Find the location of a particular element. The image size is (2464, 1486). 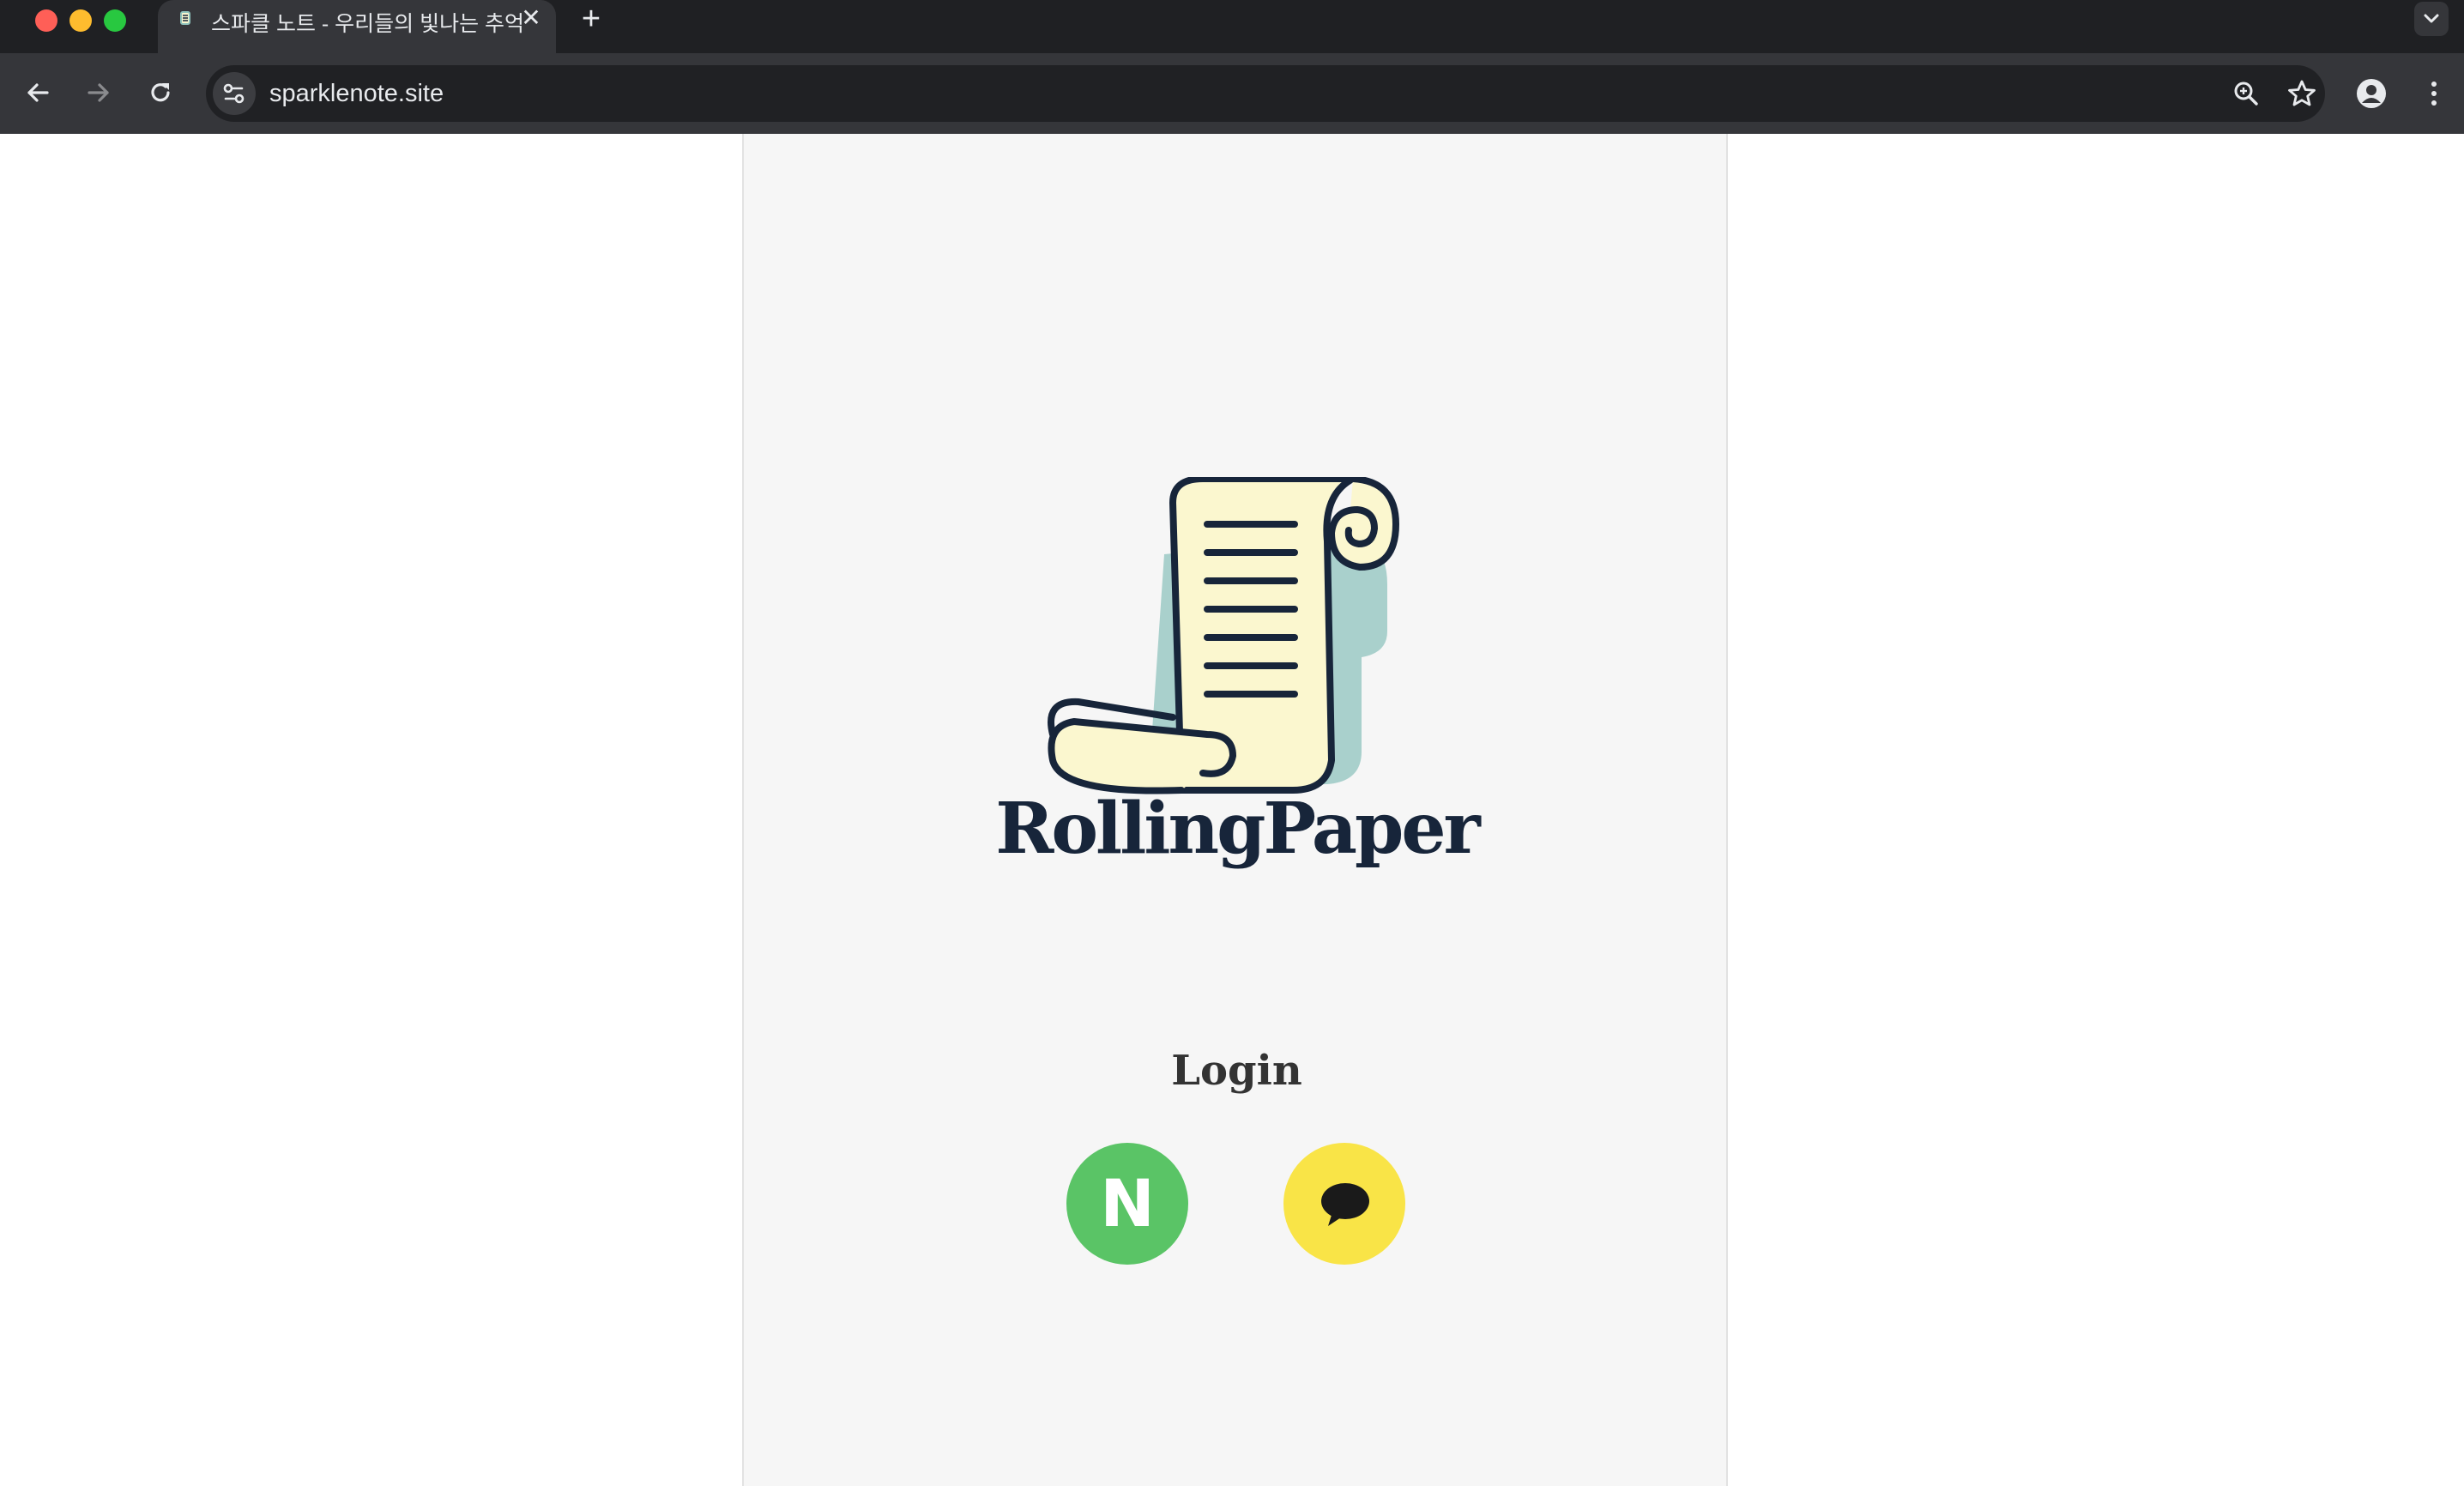

browser-toolbar: sparklenote.site is located at coordinates (1232, 94).